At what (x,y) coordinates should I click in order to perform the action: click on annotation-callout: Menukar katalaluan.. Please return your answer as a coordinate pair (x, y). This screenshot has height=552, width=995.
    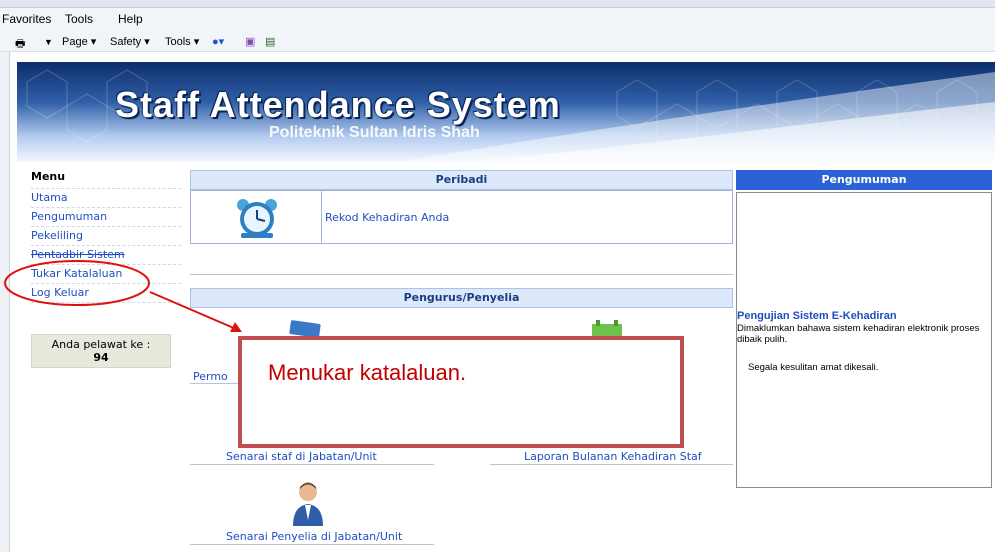
    Looking at the image, I should click on (461, 392).